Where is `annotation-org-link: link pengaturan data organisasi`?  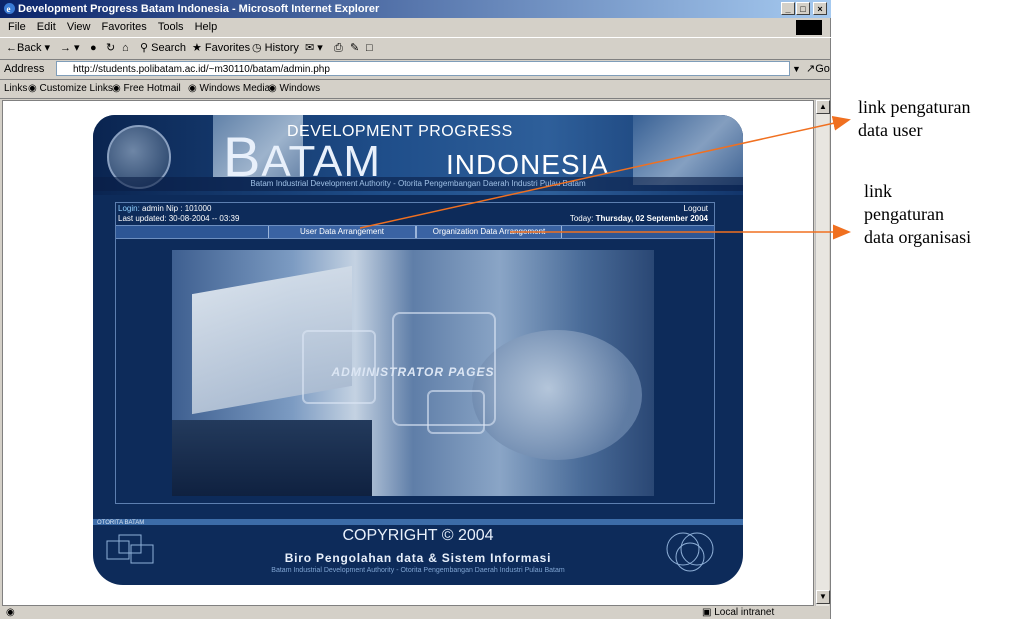
annotation-org-link: link pengaturan data organisasi is located at coordinates (917, 214).